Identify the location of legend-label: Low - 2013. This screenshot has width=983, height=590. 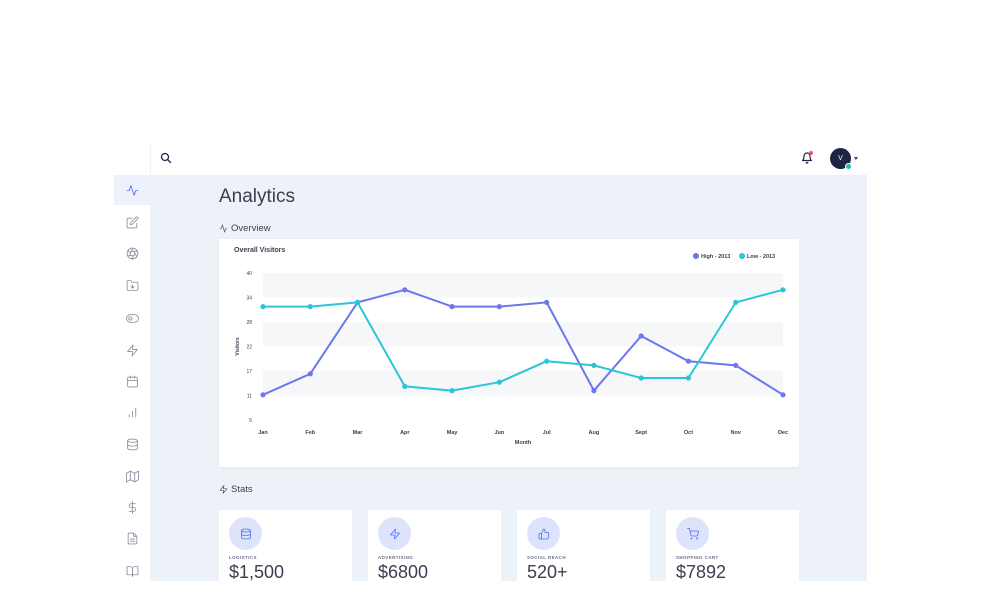
(761, 257).